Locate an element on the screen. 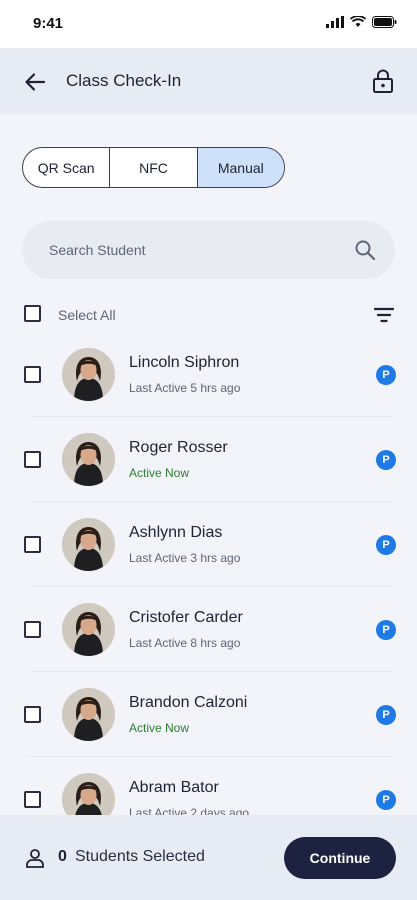  student-row: Ashlynn Dias Last Active 3 hrs ago P is located at coordinates (208, 544).